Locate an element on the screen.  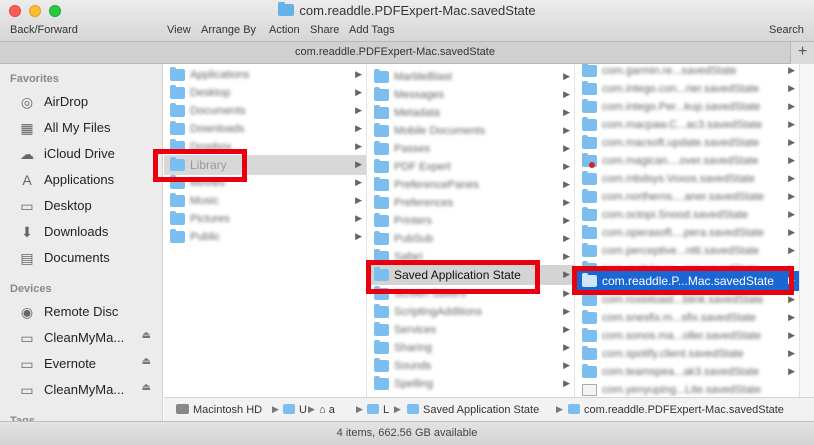
list-item: Preferences ▶ is located at coordinates (471, 203).